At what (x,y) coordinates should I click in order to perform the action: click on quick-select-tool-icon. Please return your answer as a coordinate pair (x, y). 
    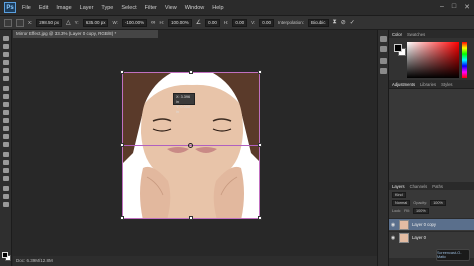
    Looking at the image, I should click on (6, 62).